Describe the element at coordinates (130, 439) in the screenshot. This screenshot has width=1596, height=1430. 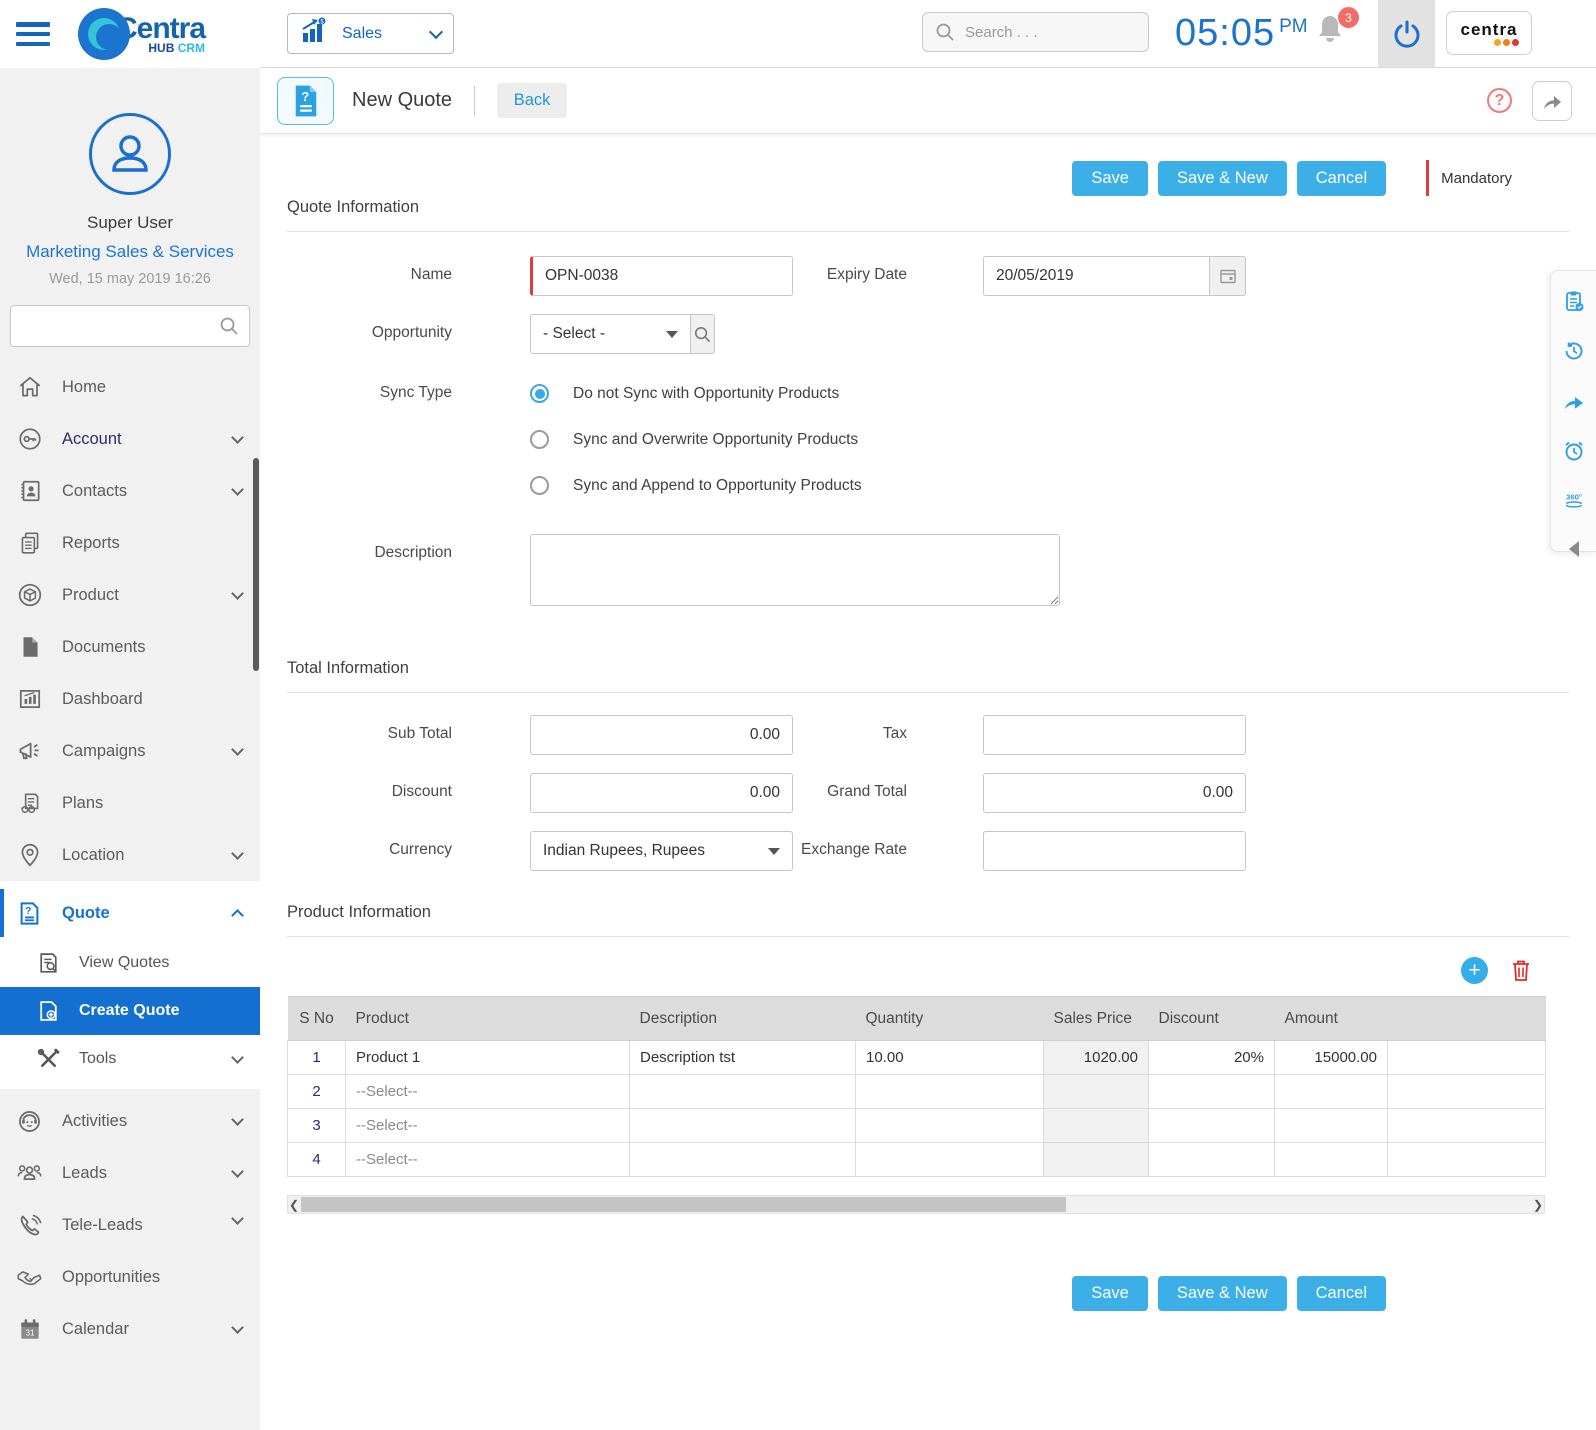
I see `sidebar-item-account: Account` at that location.